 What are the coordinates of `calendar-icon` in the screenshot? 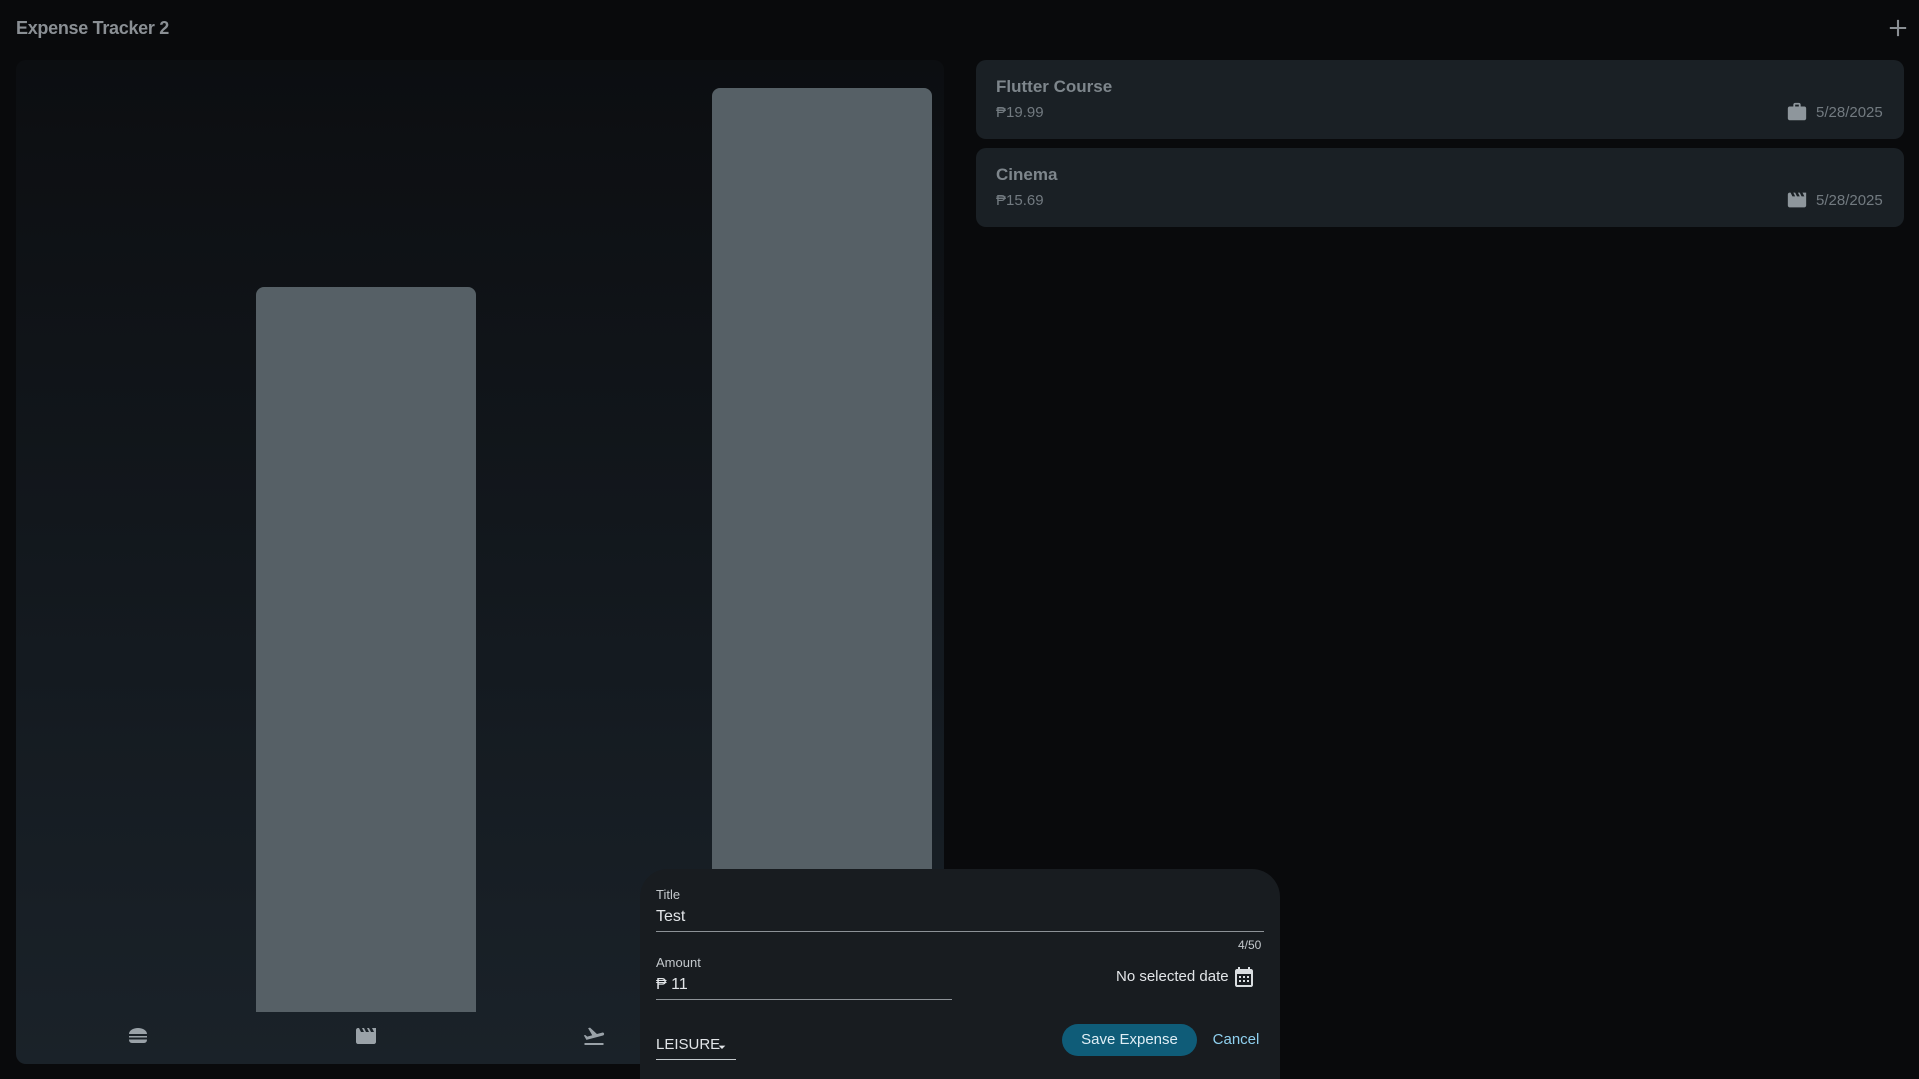 It's located at (1244, 977).